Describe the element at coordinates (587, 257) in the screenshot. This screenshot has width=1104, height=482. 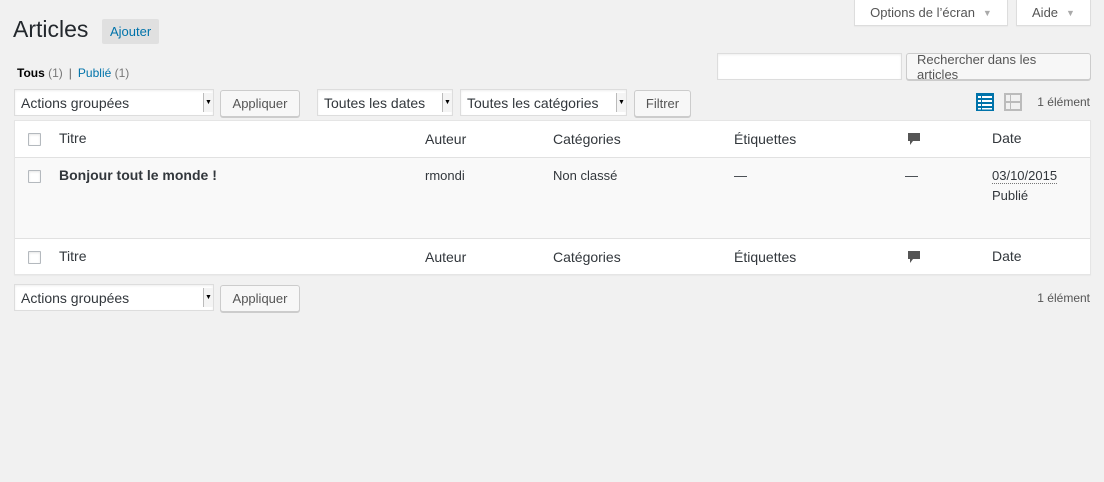
I see `column-categories-footer: Catégories` at that location.